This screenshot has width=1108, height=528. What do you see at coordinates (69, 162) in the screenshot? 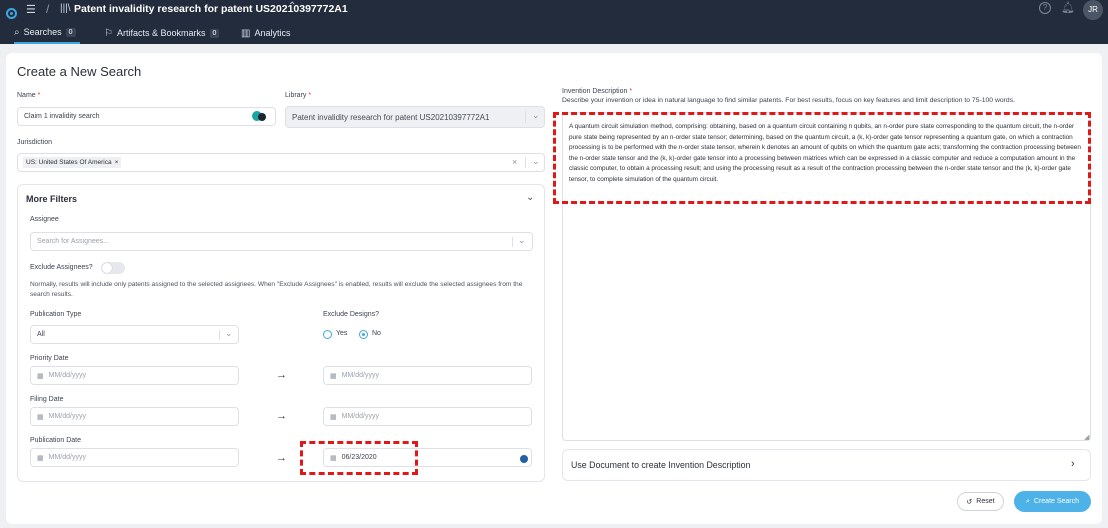
I see `jurisdiction-chip-label: US: United States Of America` at bounding box center [69, 162].